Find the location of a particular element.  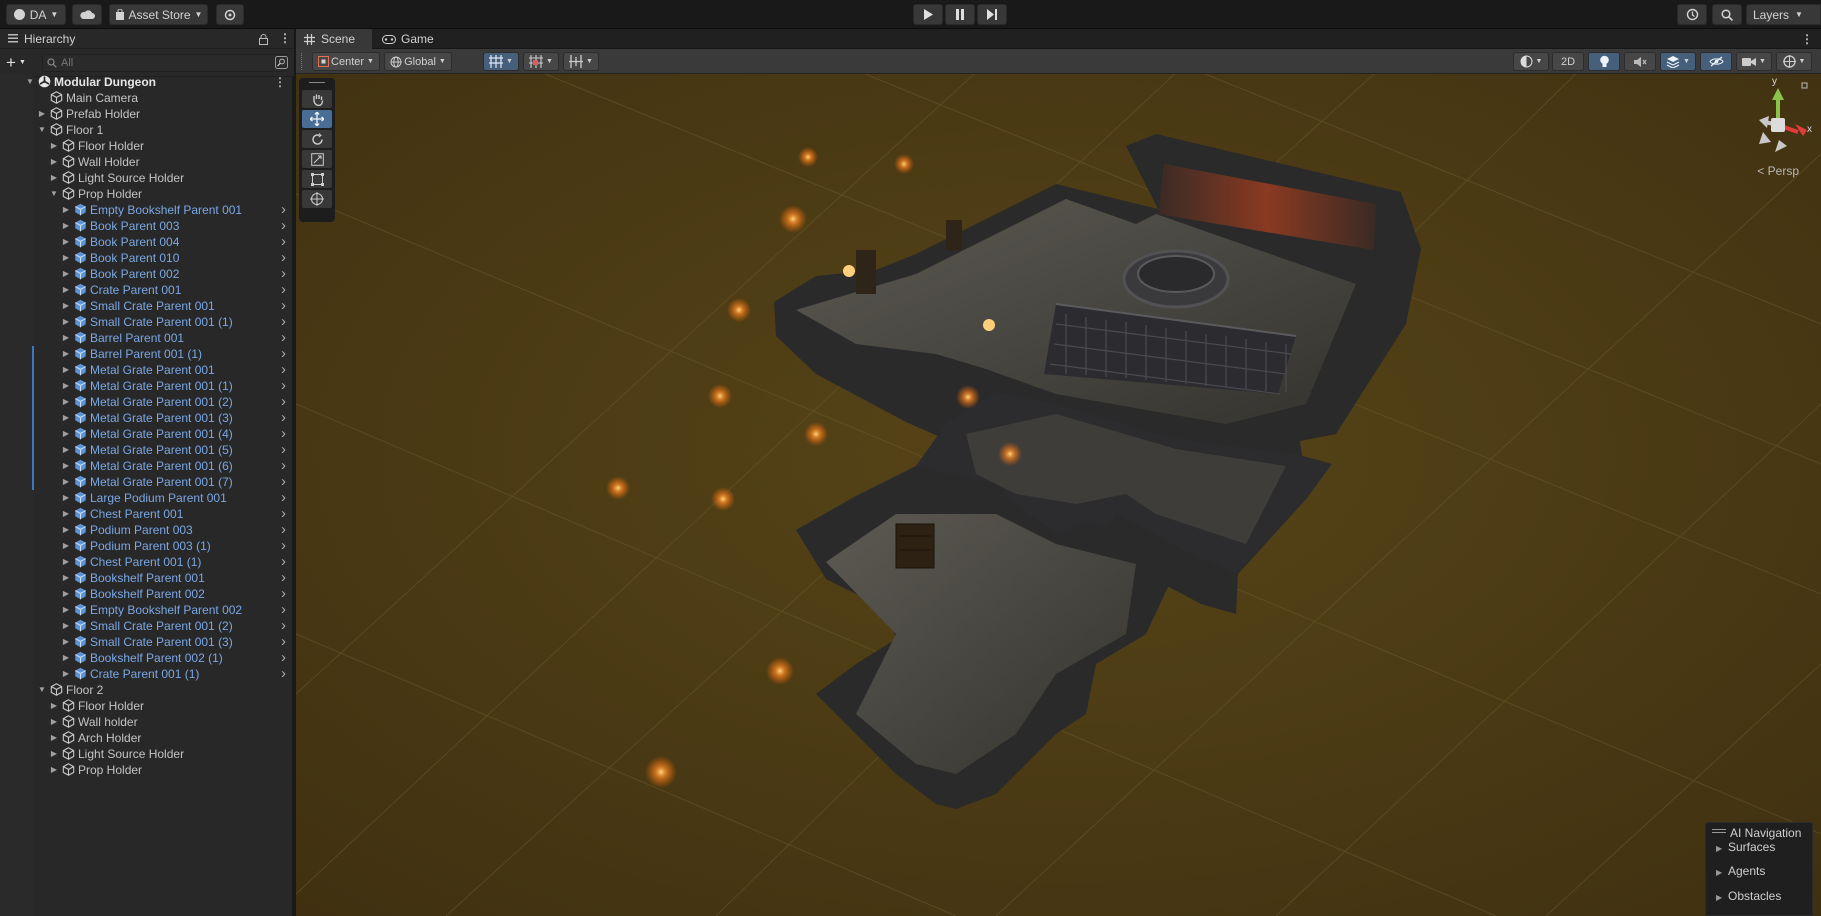

move-tool-button is located at coordinates (317, 119).